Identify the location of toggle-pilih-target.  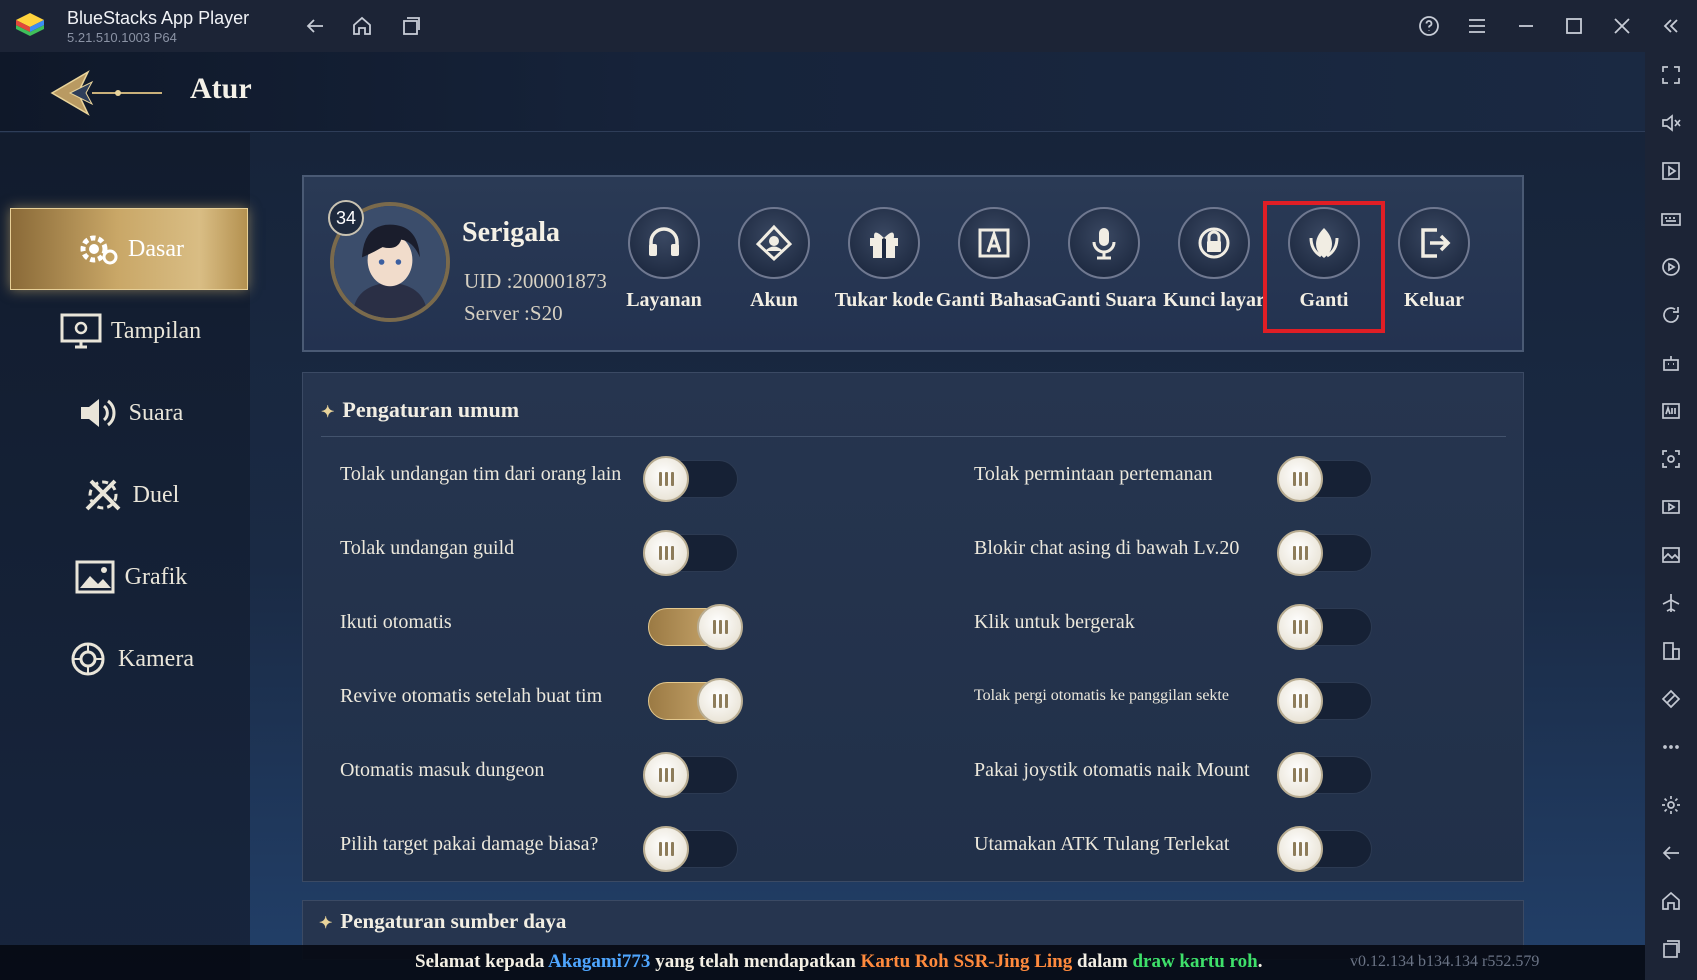
(690, 849).